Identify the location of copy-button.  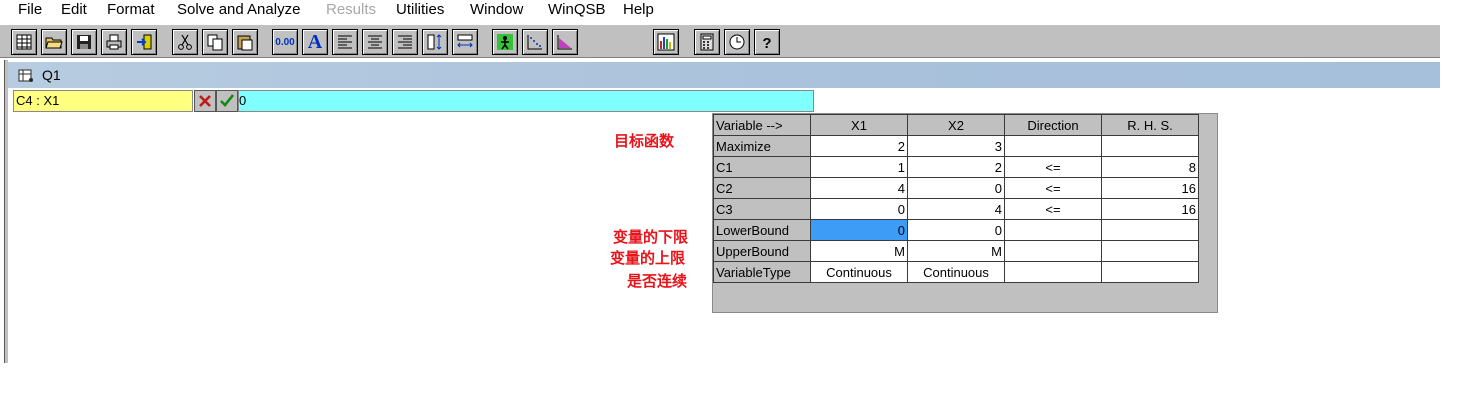
(215, 42).